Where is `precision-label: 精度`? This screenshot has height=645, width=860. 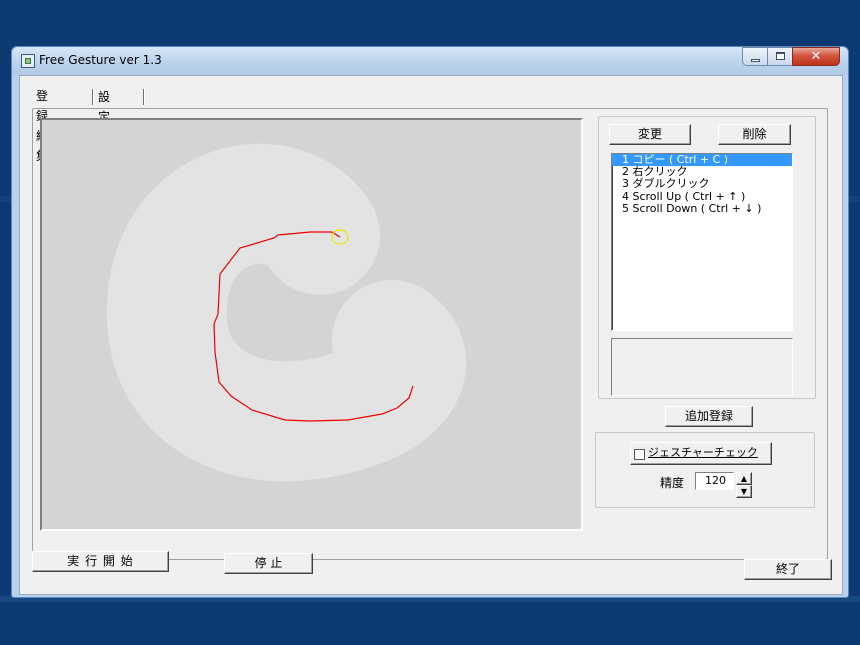
precision-label: 精度 is located at coordinates (672, 483).